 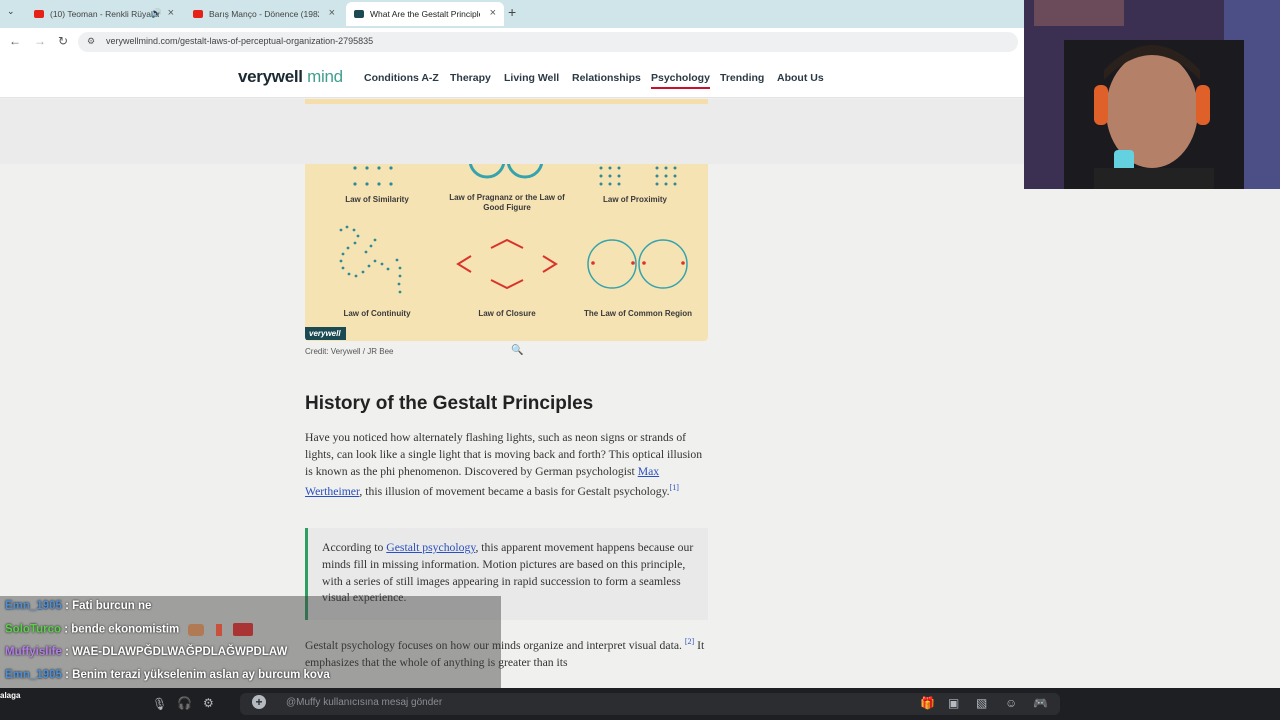 What do you see at coordinates (606, 78) in the screenshot?
I see `nav-relationships: Relationships` at bounding box center [606, 78].